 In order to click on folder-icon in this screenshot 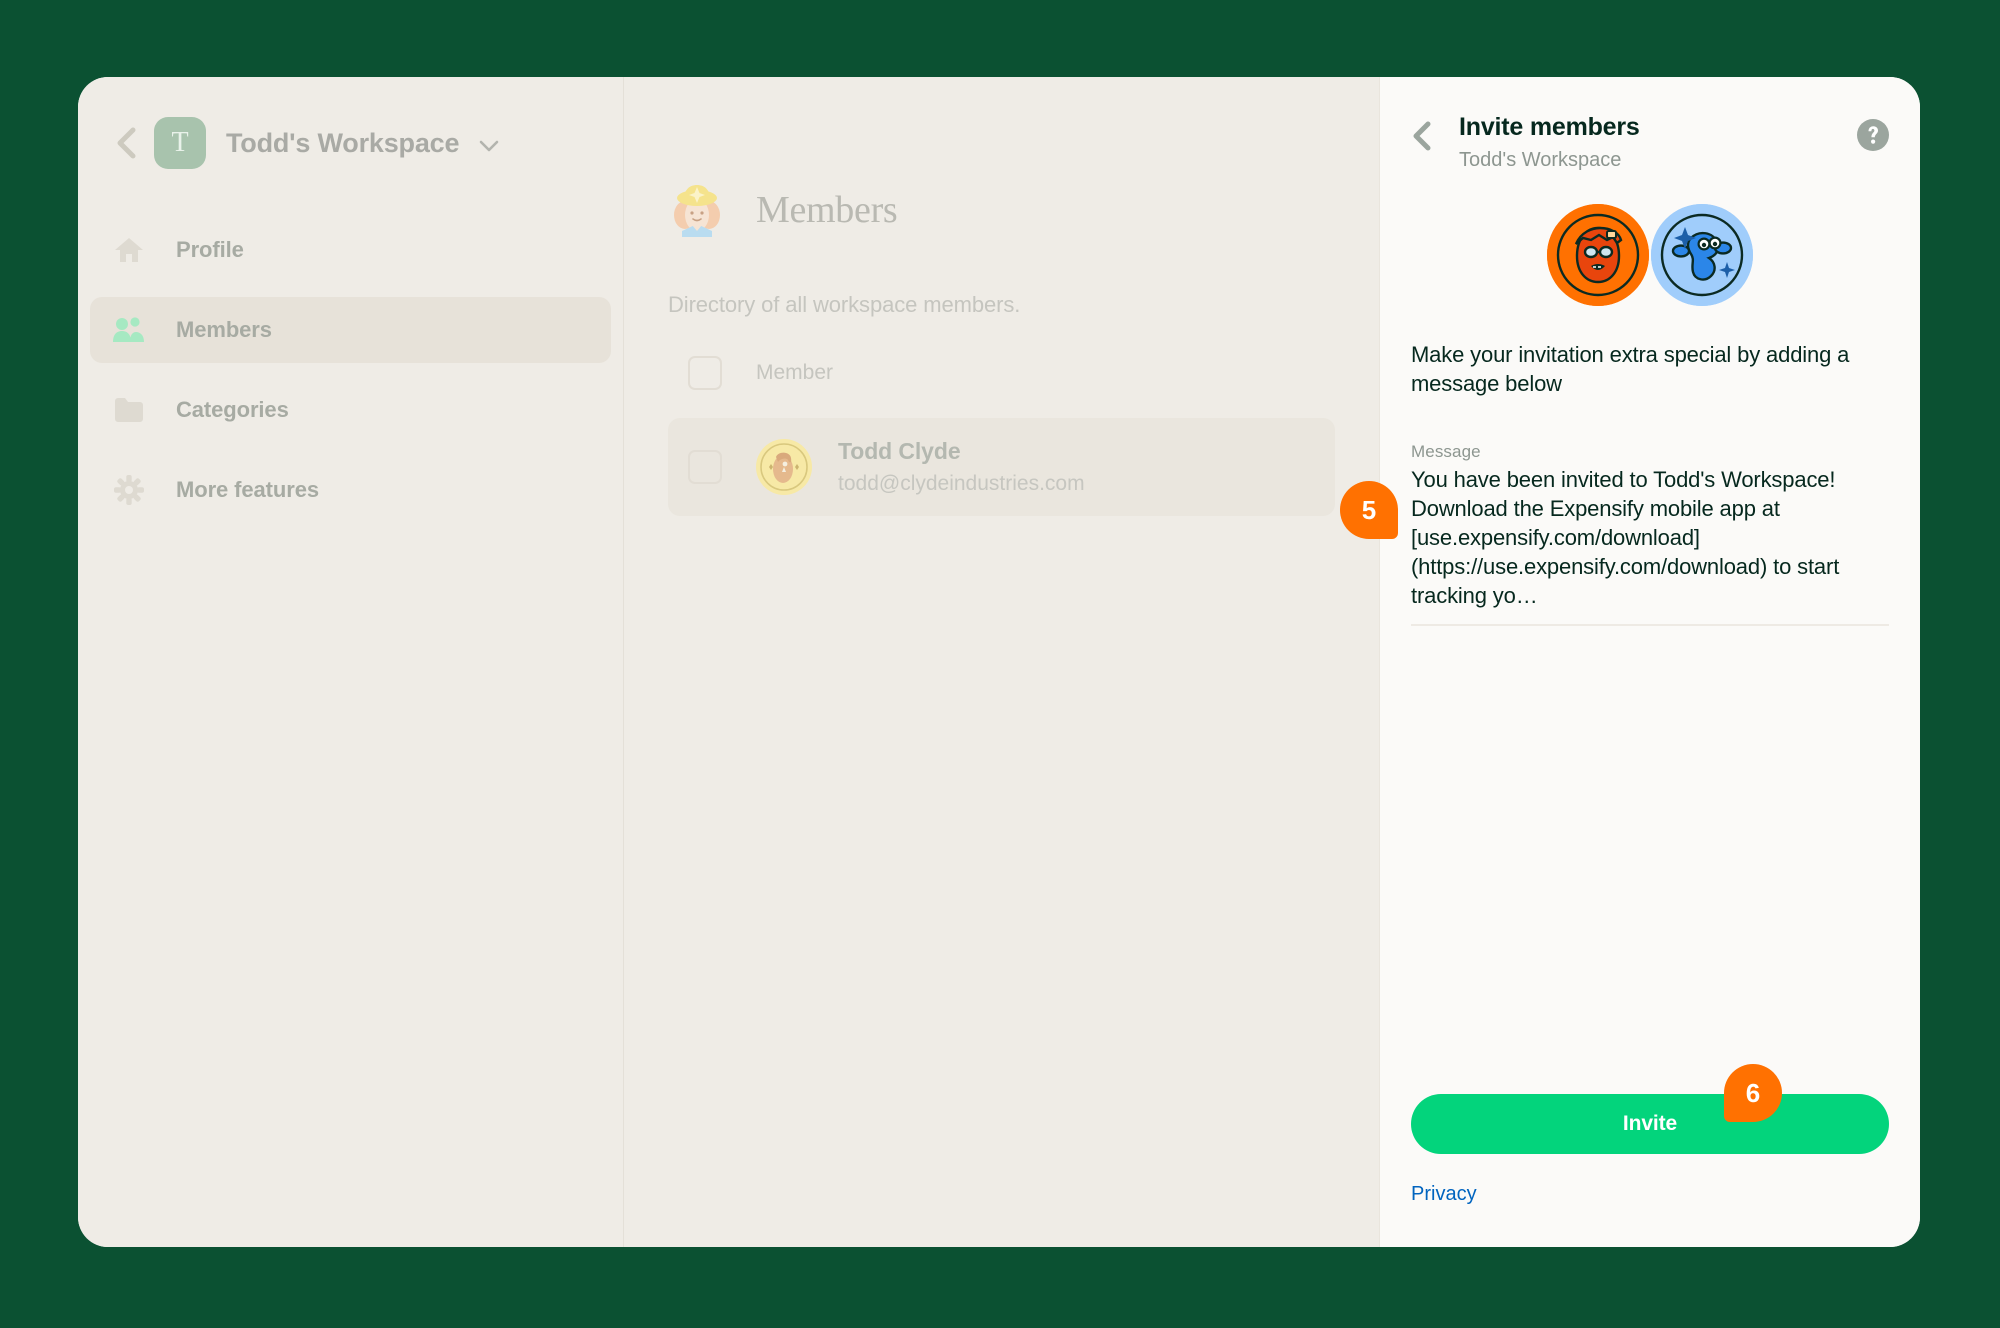, I will do `click(129, 410)`.